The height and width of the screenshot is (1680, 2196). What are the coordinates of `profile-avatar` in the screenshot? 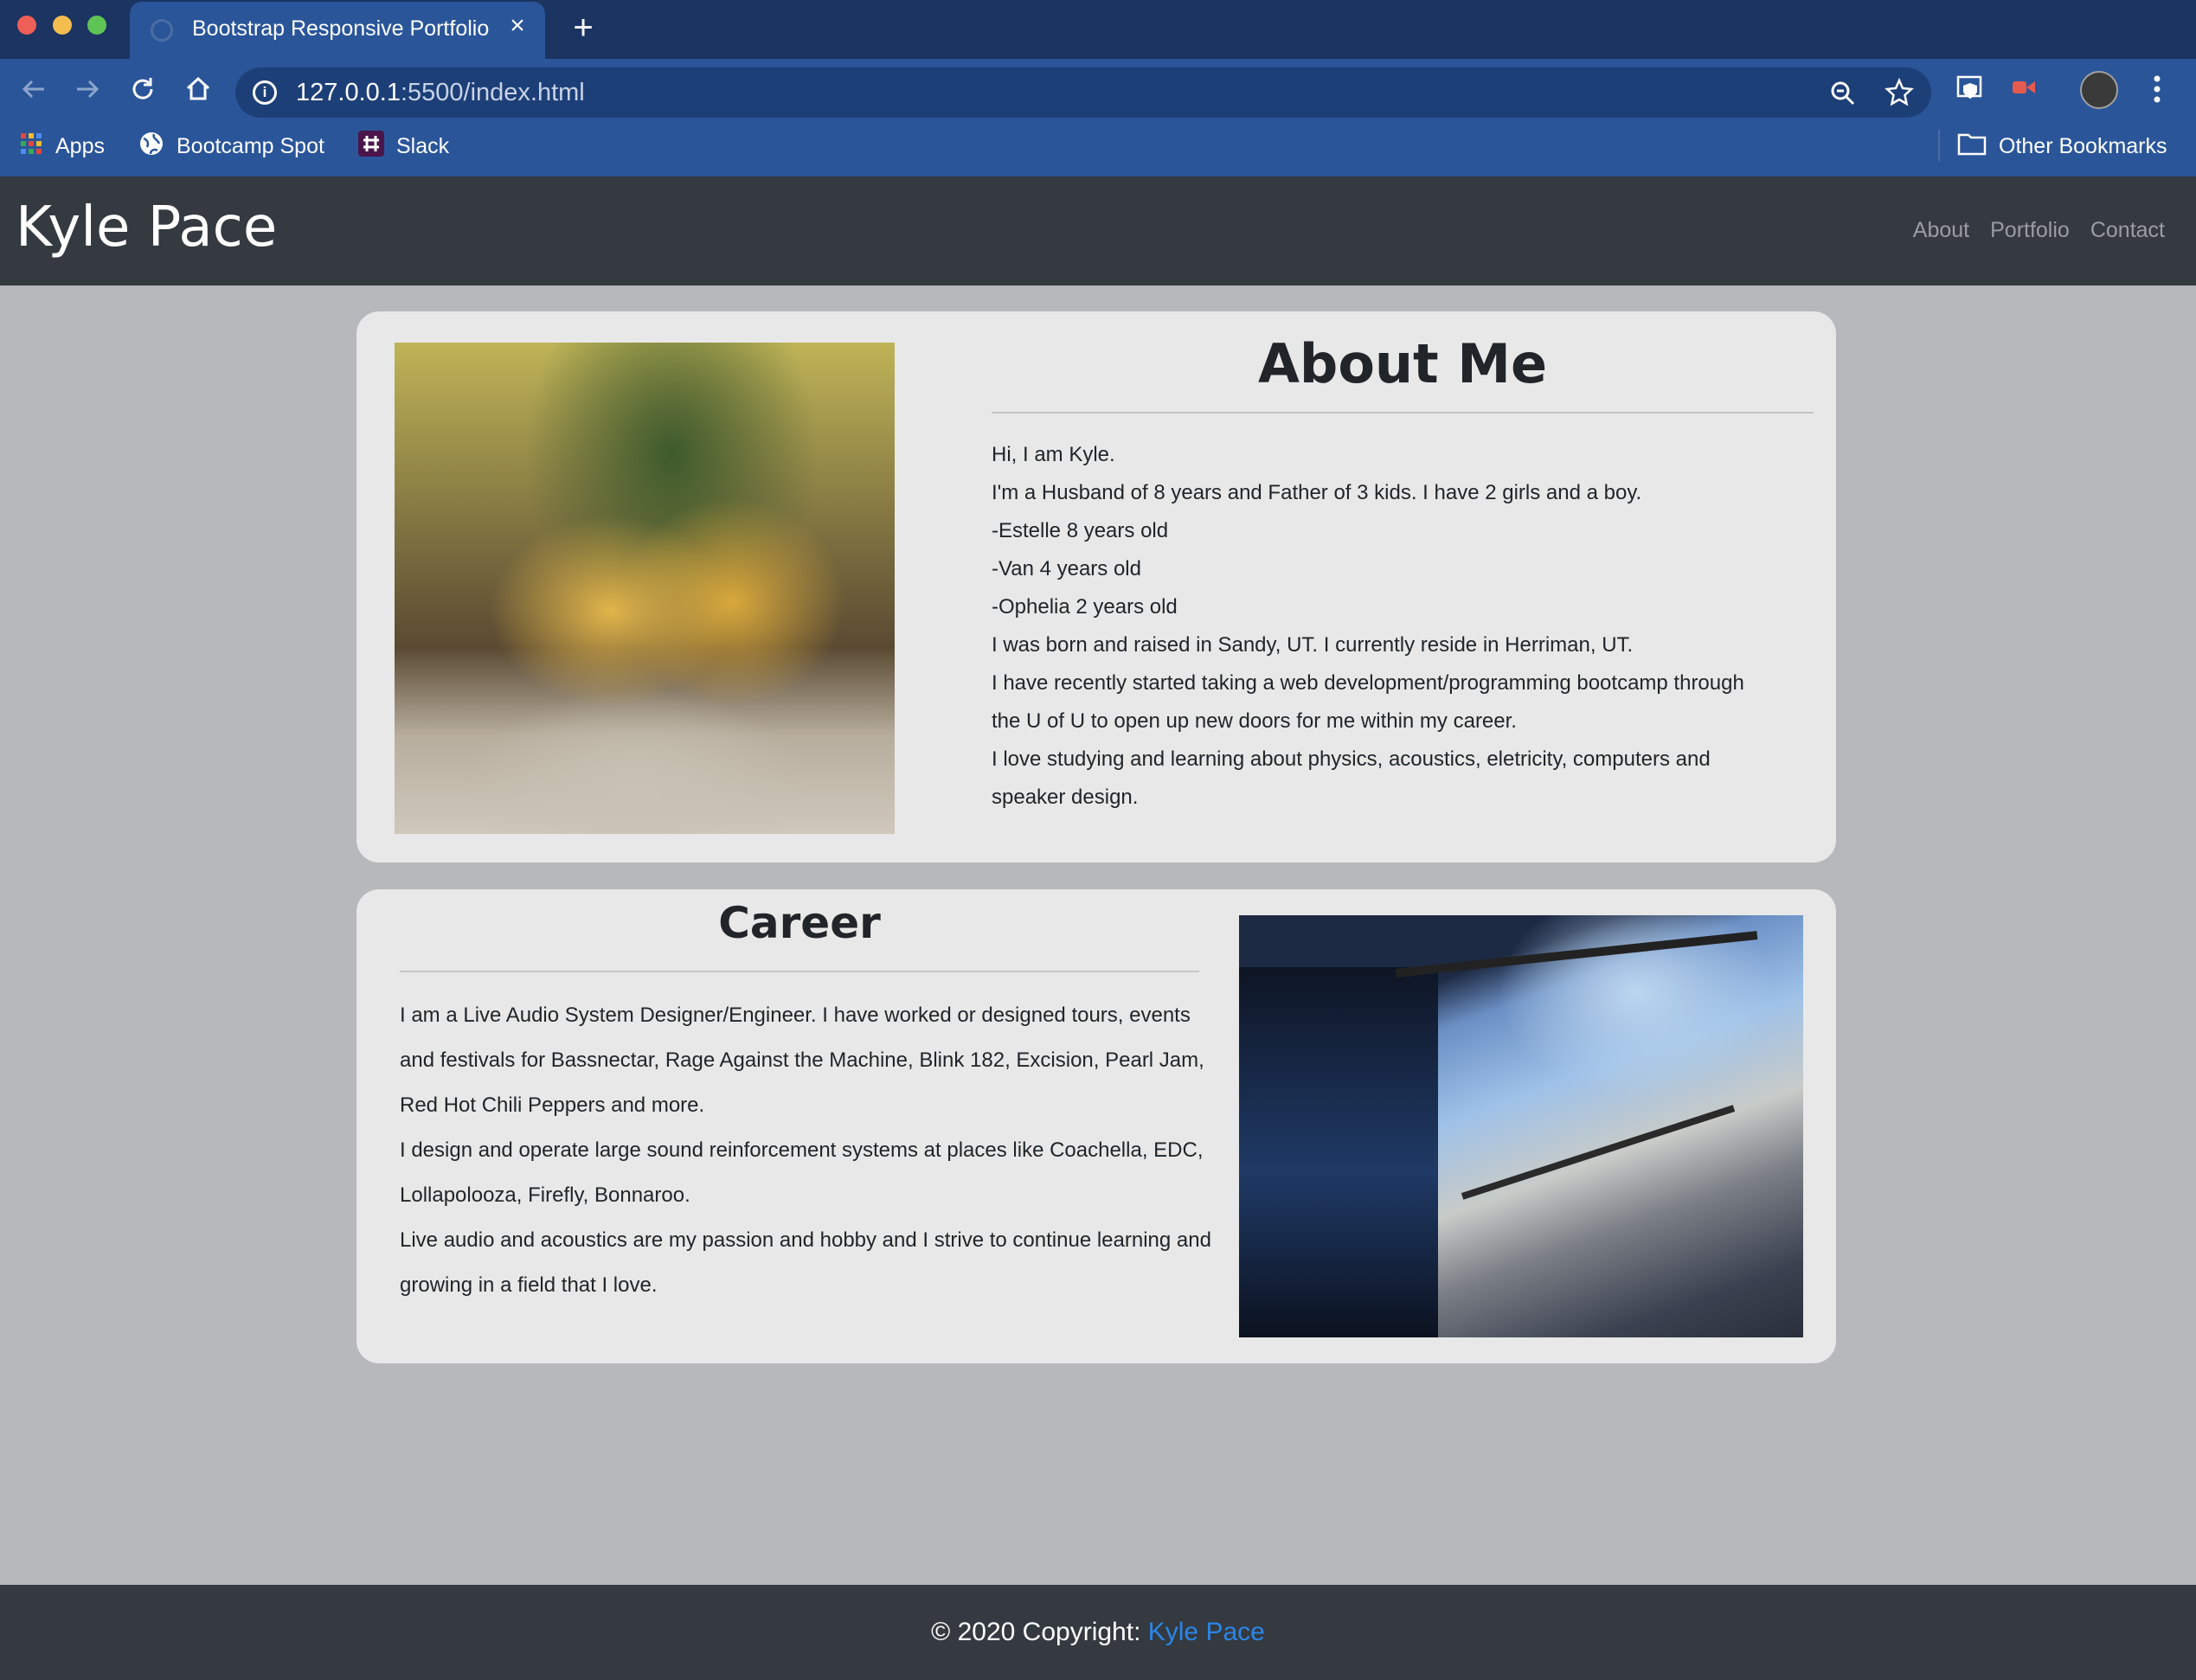 It's located at (2099, 90).